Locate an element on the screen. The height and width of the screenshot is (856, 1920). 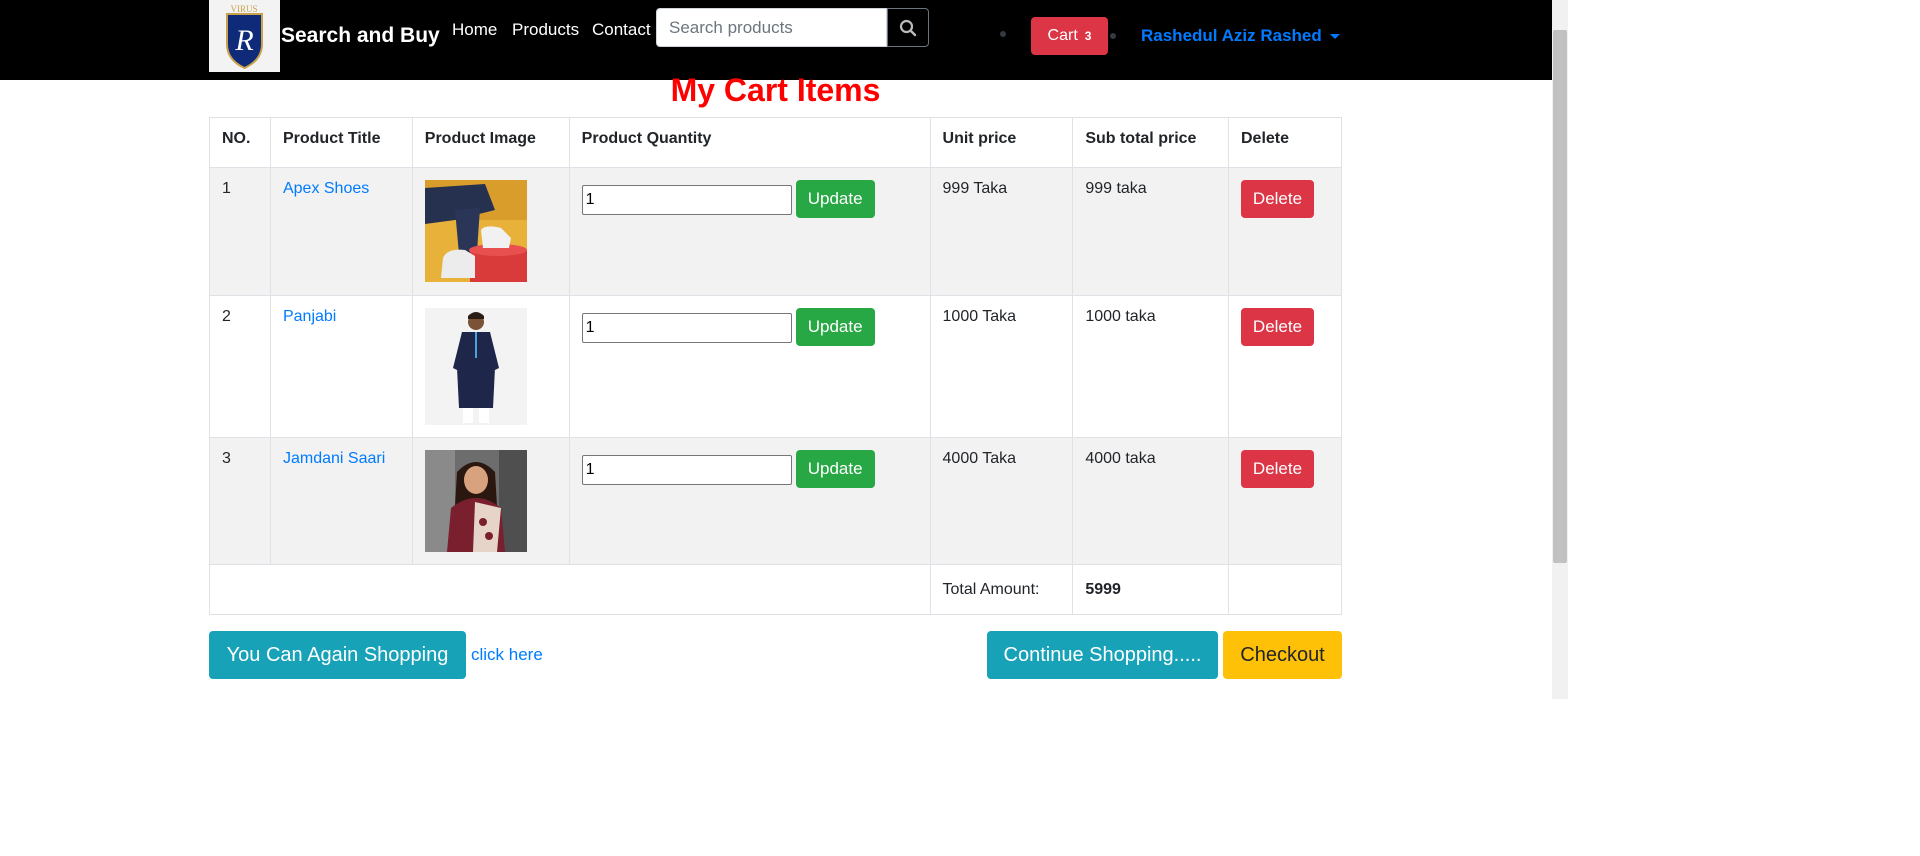
unit-price-cell: 999 Taka is located at coordinates (1001, 231).